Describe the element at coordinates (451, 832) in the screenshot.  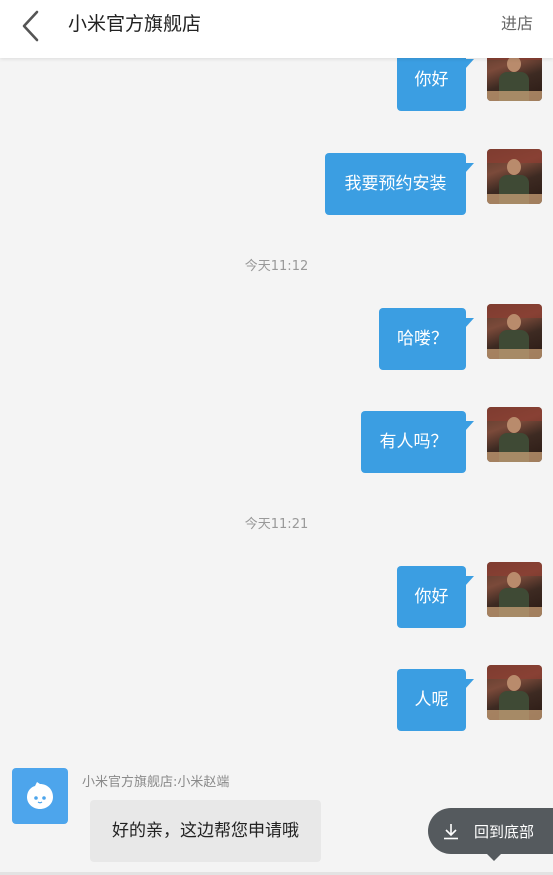
I see `arrow-down-to-line-icon` at that location.